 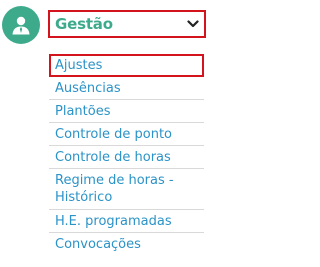 What do you see at coordinates (126, 221) in the screenshot?
I see `submenu-item-he-programadas: H.E. programadas` at bounding box center [126, 221].